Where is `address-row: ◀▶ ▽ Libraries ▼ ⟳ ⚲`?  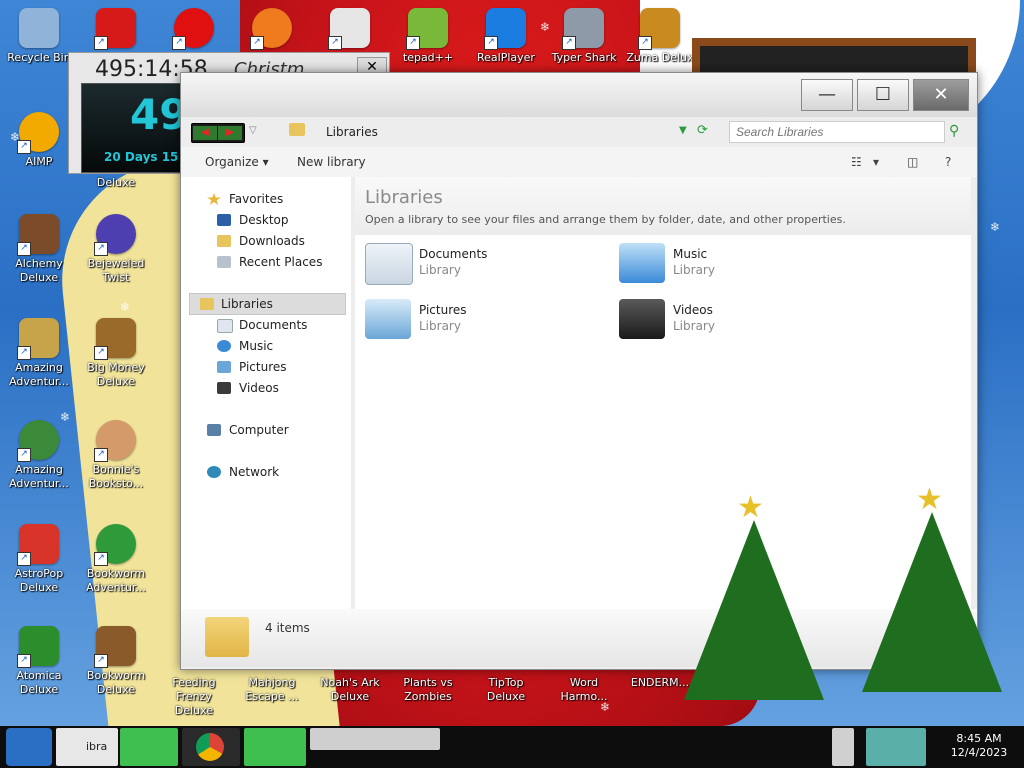 address-row: ◀▶ ▽ Libraries ▼ ⟳ ⚲ is located at coordinates (579, 132).